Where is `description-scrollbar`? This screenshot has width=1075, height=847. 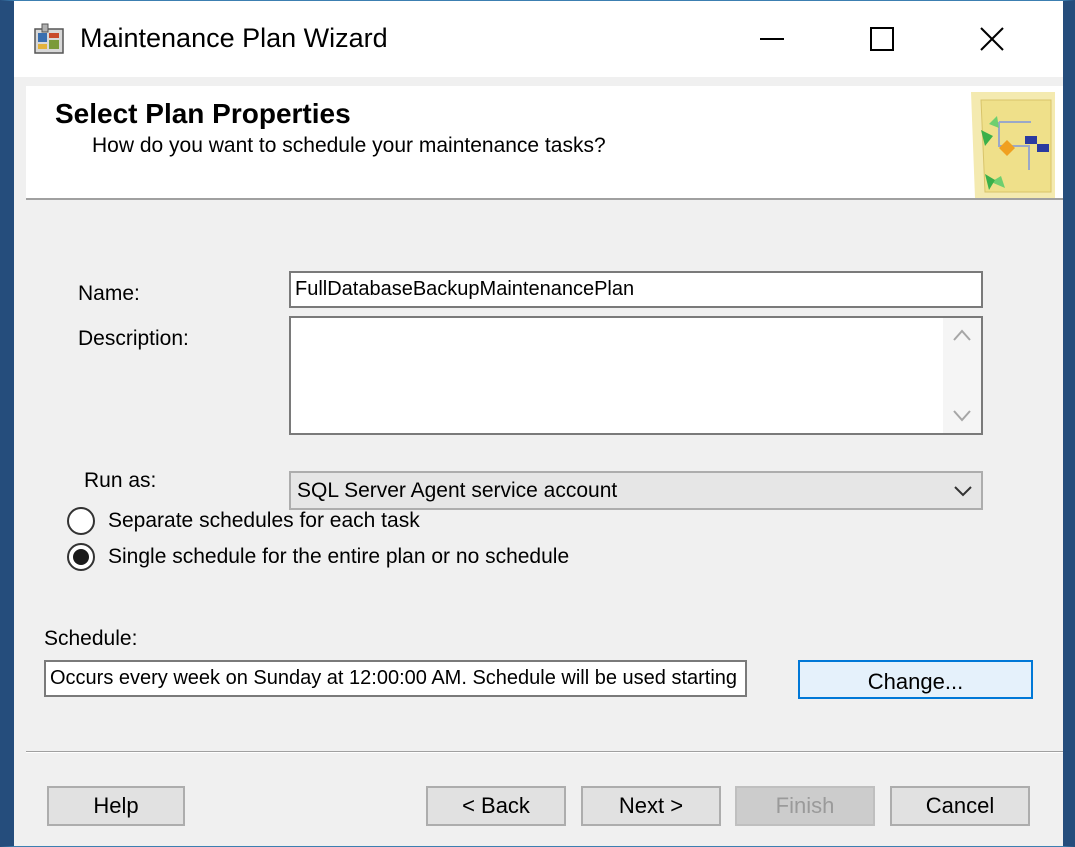 description-scrollbar is located at coordinates (962, 375).